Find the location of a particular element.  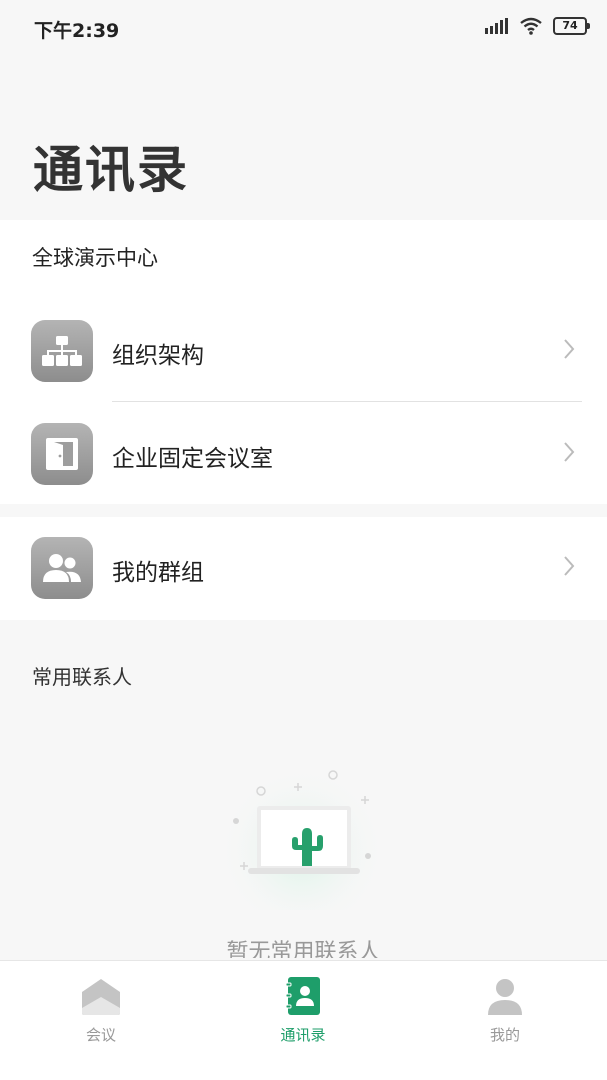

status-icons: 74 is located at coordinates (537, 26).